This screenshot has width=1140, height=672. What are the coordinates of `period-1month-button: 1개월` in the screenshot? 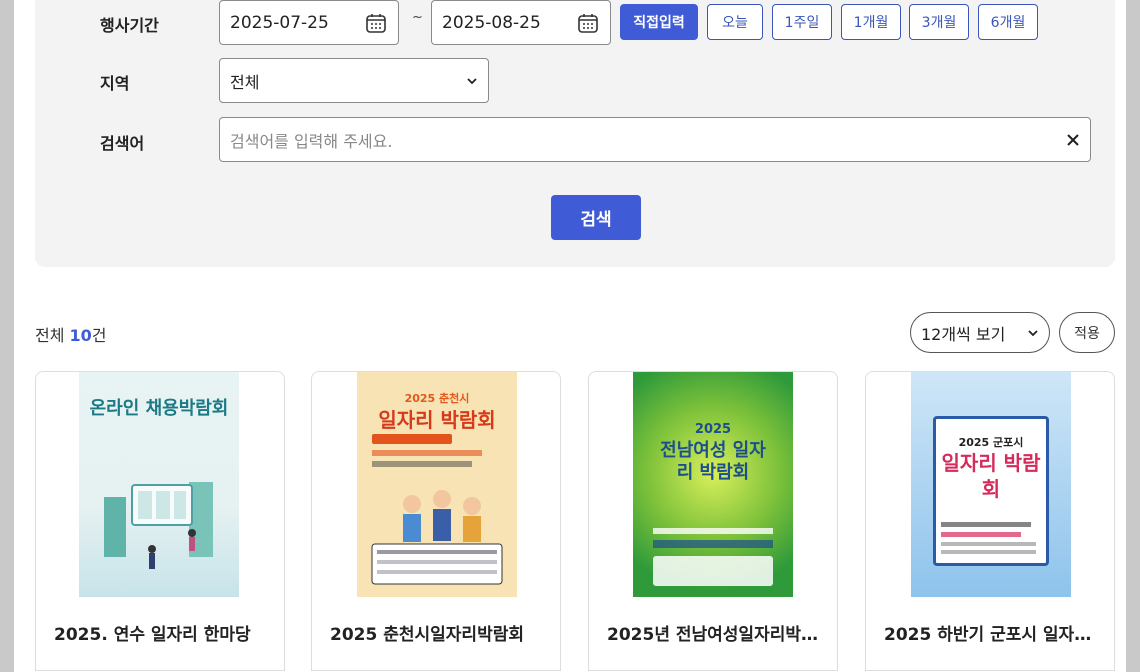 It's located at (871, 22).